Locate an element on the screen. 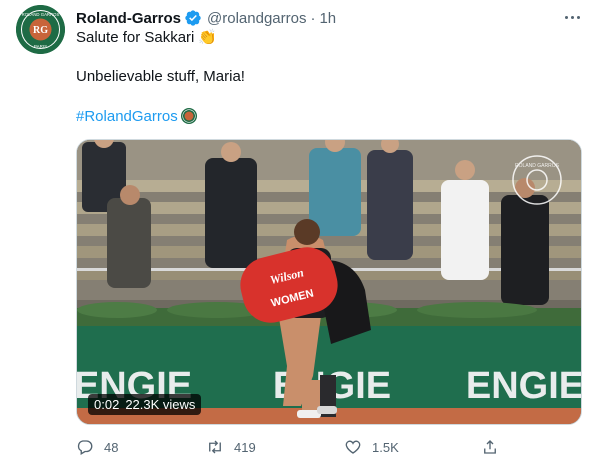 Image resolution: width=595 pixels, height=465 pixels. like-count: 1.5K is located at coordinates (385, 447).